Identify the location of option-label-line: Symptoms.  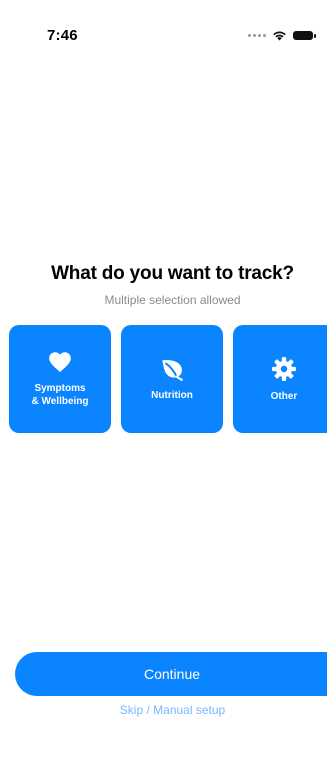
(60, 388).